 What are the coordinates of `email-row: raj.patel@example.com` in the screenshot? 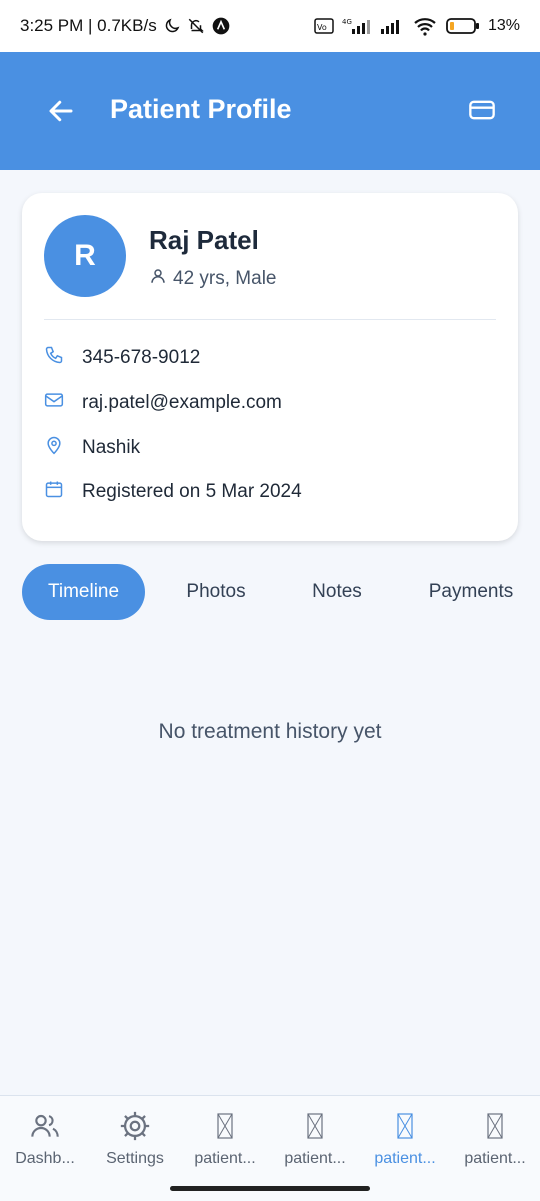 It's located at (163, 403).